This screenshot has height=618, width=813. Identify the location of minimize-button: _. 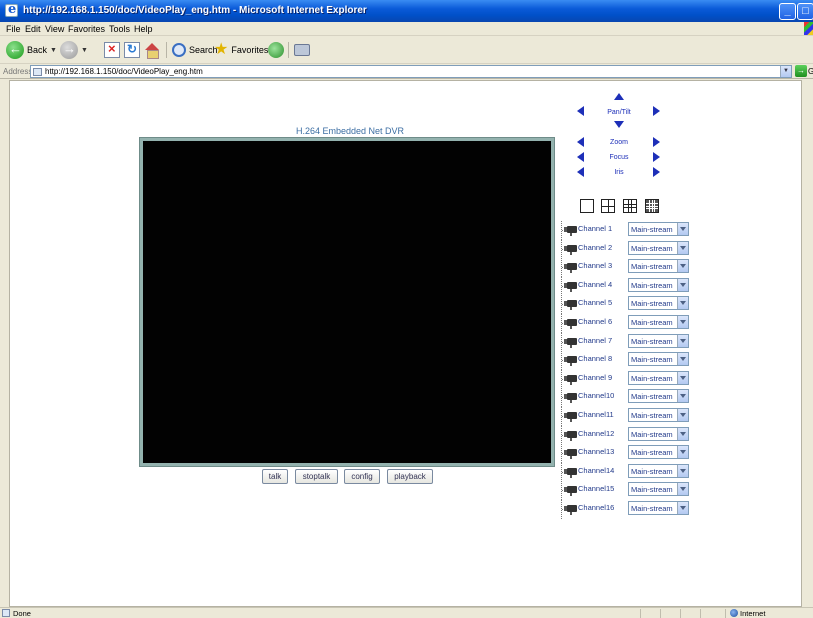
(787, 11).